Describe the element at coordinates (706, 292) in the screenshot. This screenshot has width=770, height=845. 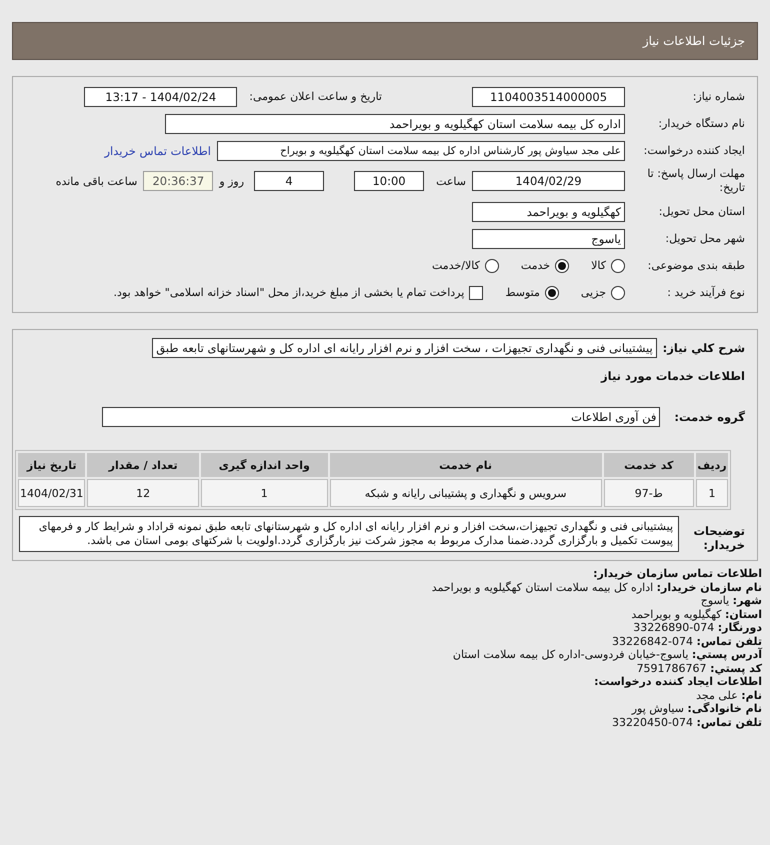
I see `field-label: نوع فرآیند خرید :` at that location.